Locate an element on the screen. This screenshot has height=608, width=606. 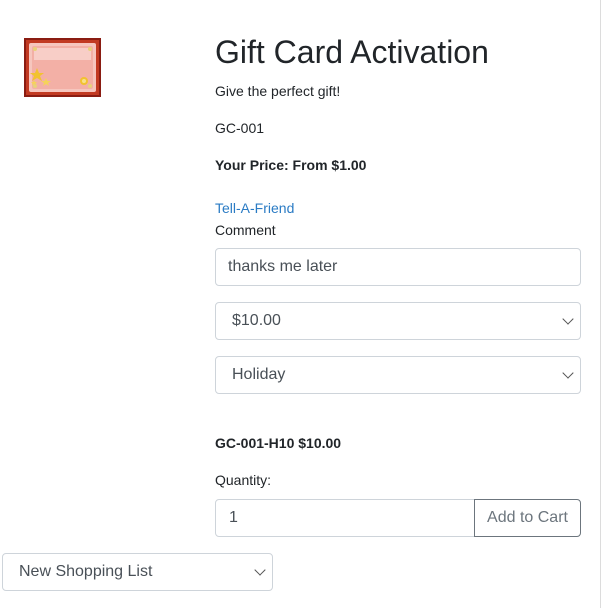
product-description: Give the perfect gift! is located at coordinates (278, 91).